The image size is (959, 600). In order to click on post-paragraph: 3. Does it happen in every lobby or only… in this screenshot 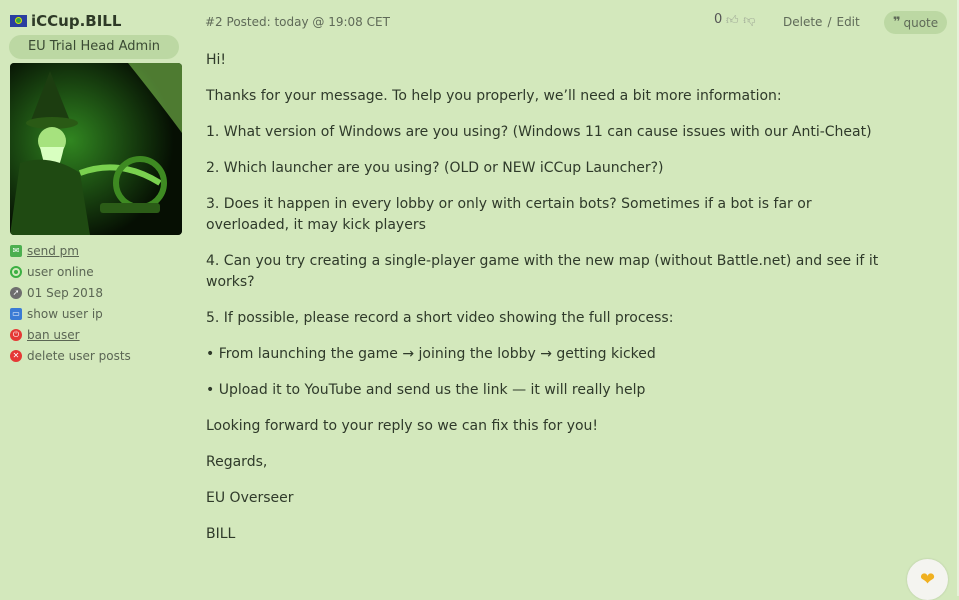, I will do `click(509, 214)`.